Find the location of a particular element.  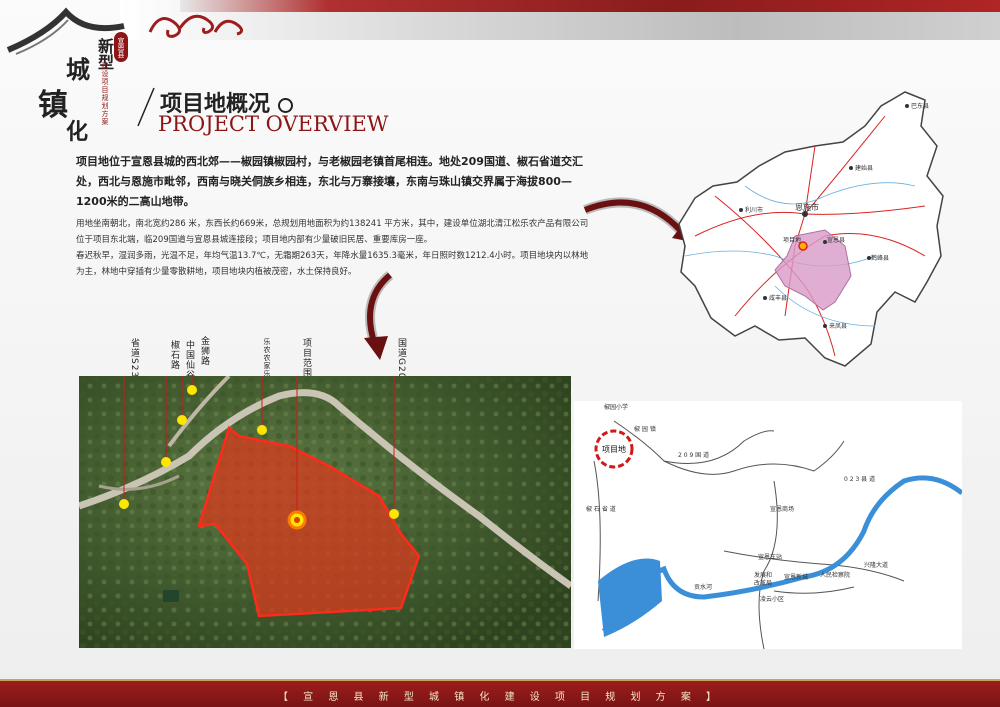

logo-char-zhen: 镇 is located at coordinates (53, 105).